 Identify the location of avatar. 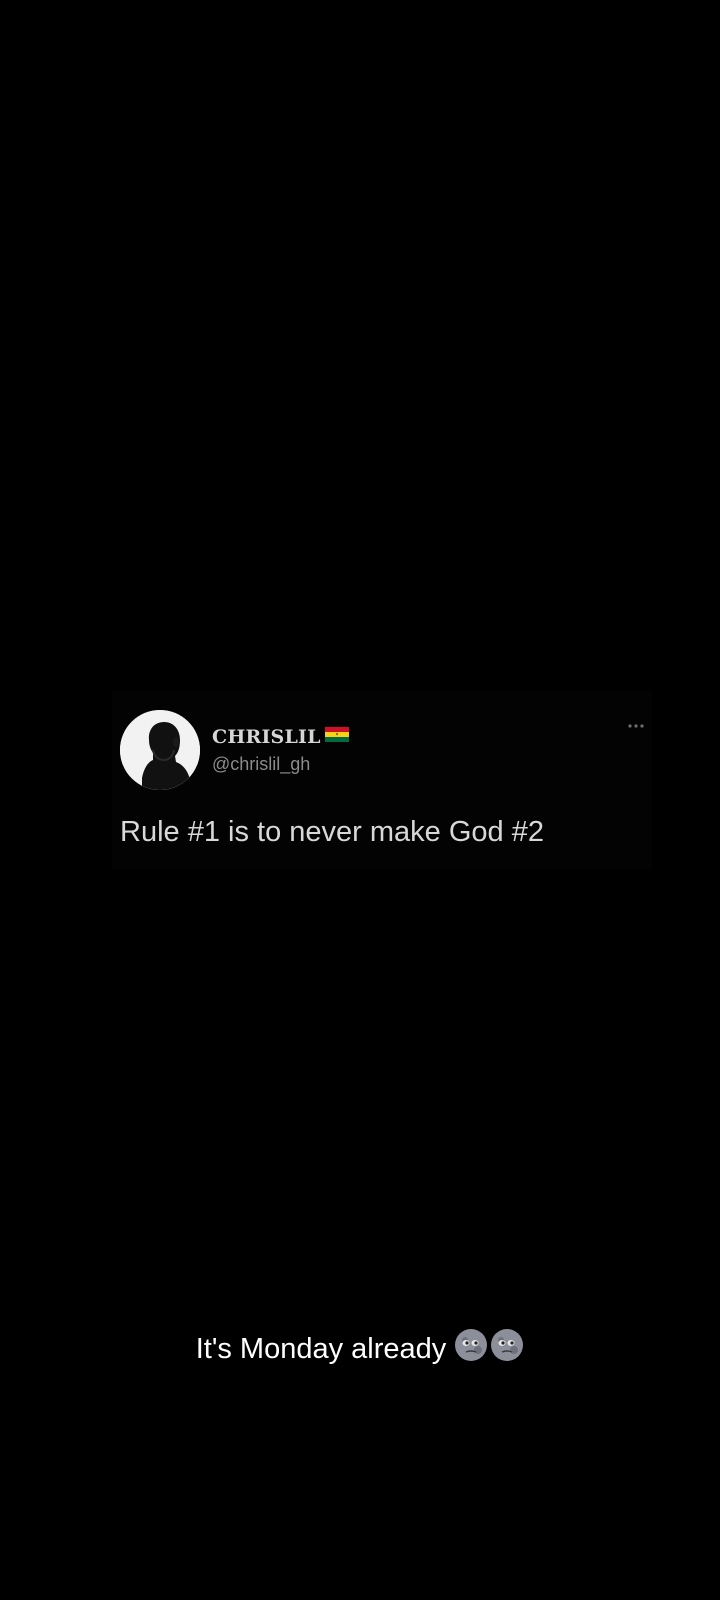
(160, 750).